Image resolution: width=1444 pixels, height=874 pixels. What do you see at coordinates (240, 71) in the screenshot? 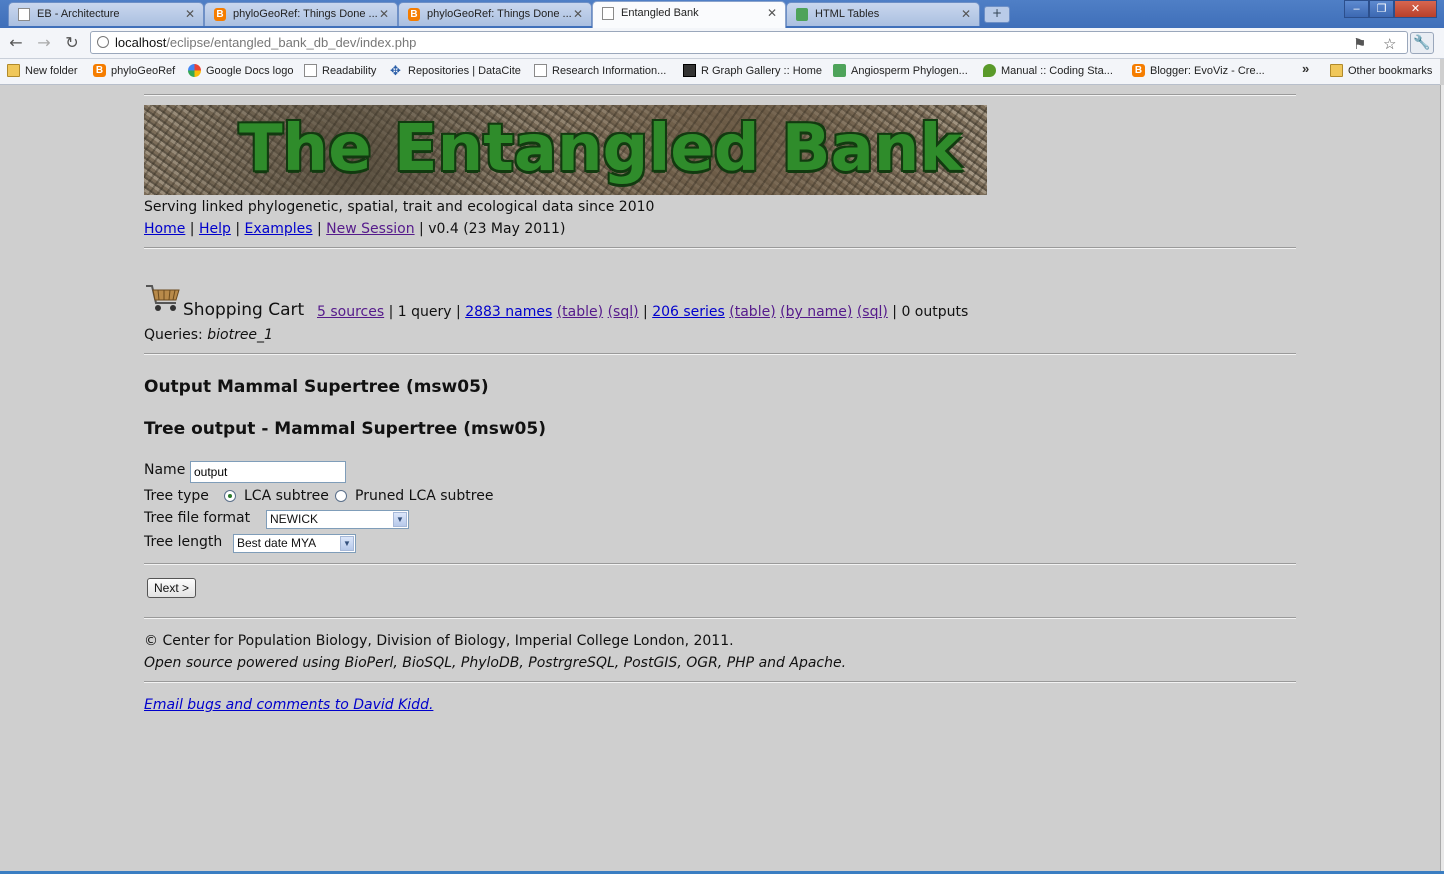
I see `bookmark-google-docs-logo: Google Docs logo` at bounding box center [240, 71].